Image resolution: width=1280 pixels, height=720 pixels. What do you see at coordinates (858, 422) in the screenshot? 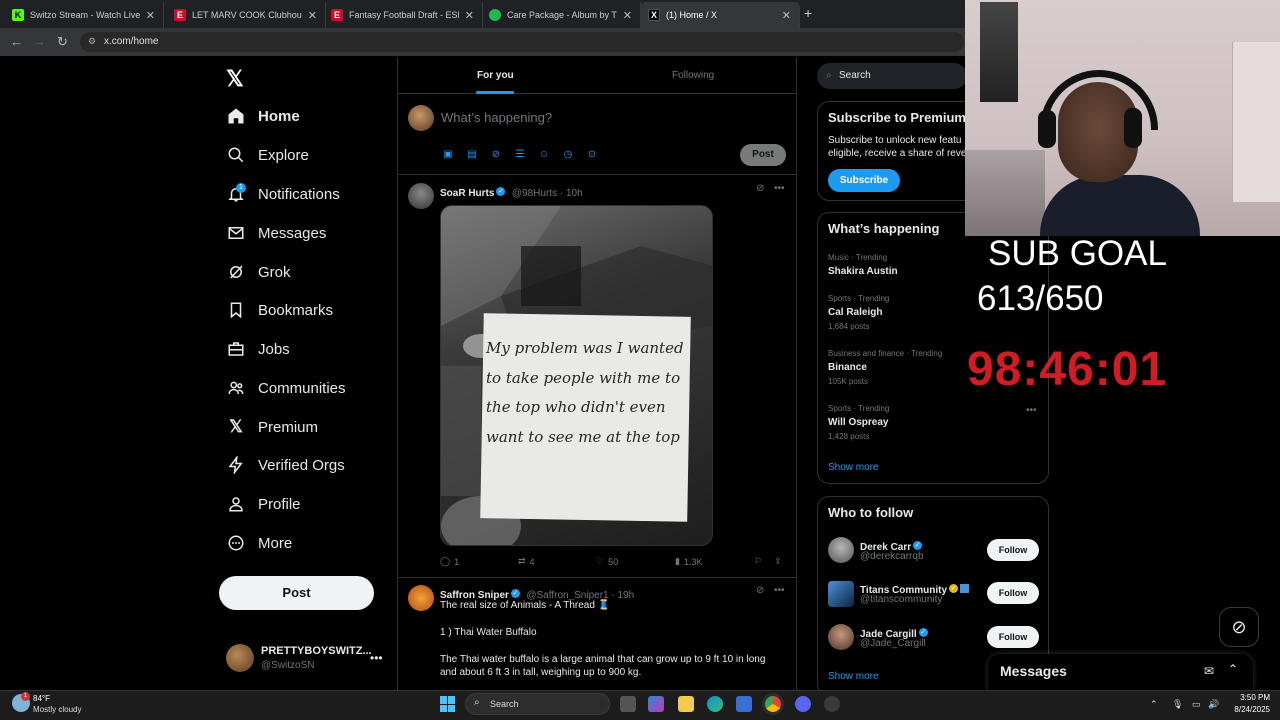
I see `trend-name: Will Ospreay` at bounding box center [858, 422].